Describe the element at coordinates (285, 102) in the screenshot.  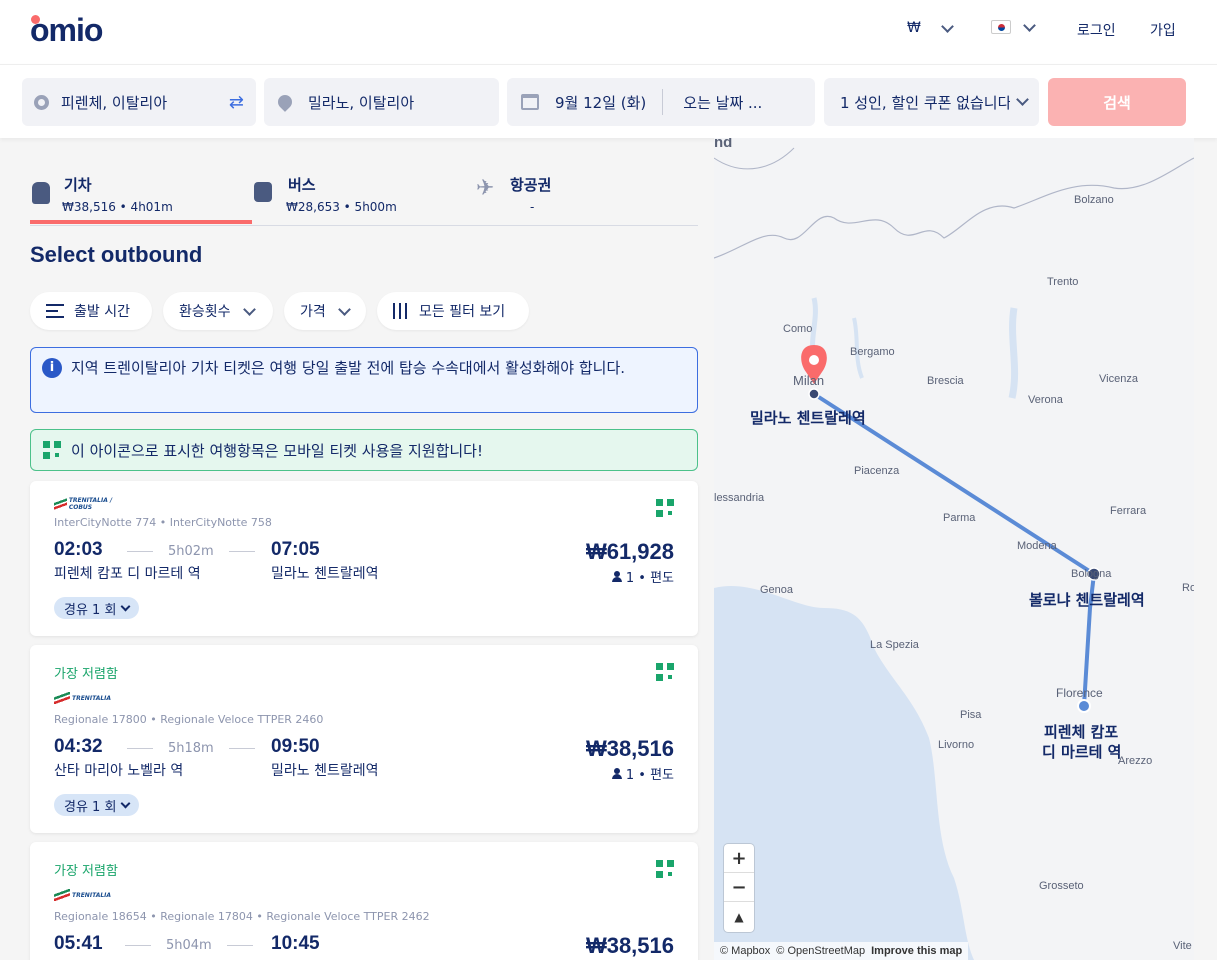
I see `location-pin-icon` at that location.